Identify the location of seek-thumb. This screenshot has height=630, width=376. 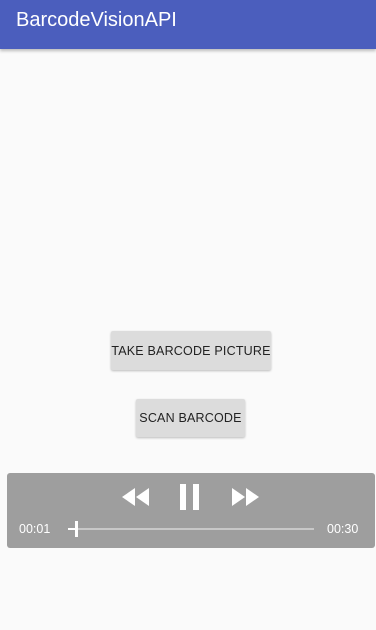
(76, 529).